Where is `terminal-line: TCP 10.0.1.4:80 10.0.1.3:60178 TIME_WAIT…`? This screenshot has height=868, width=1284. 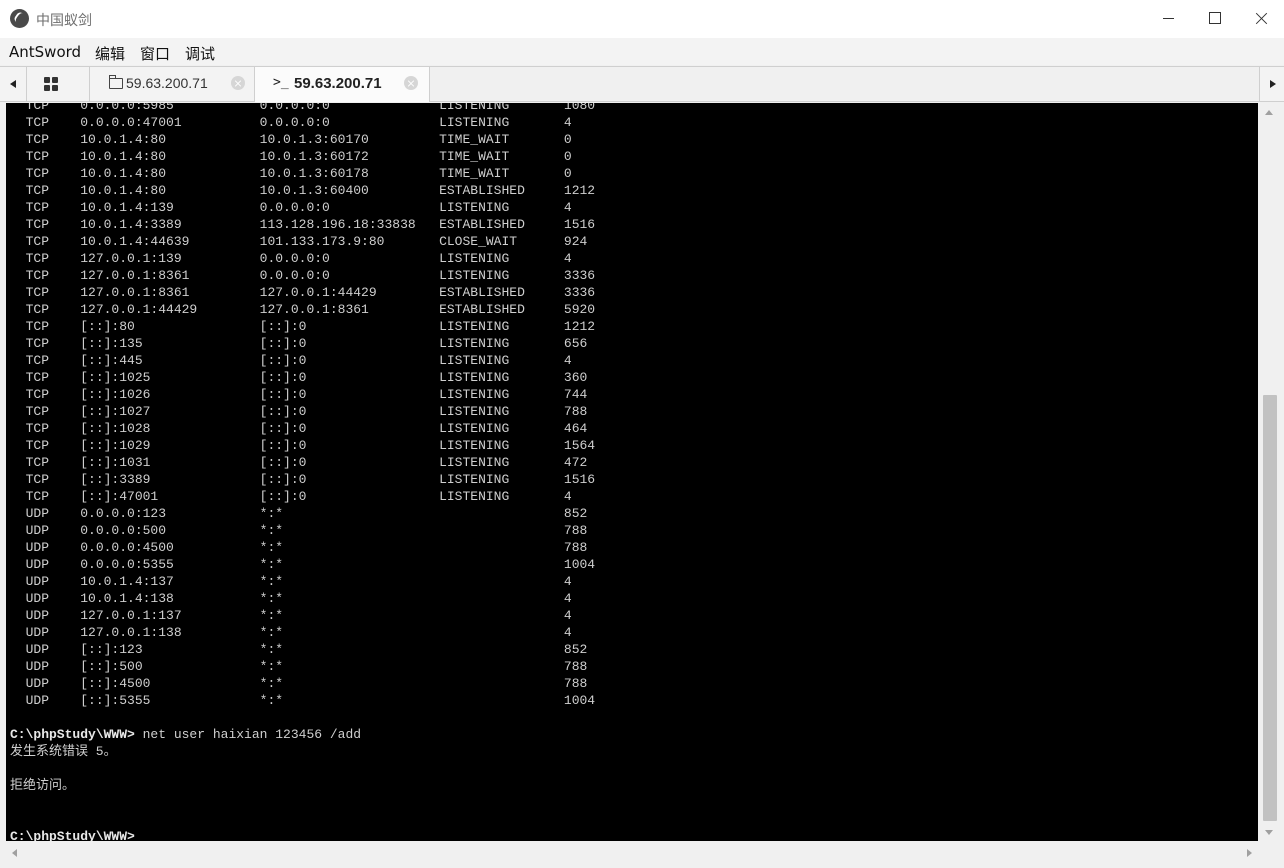 terminal-line: TCP 10.0.1.4:80 10.0.1.3:60178 TIME_WAIT… is located at coordinates (291, 173).